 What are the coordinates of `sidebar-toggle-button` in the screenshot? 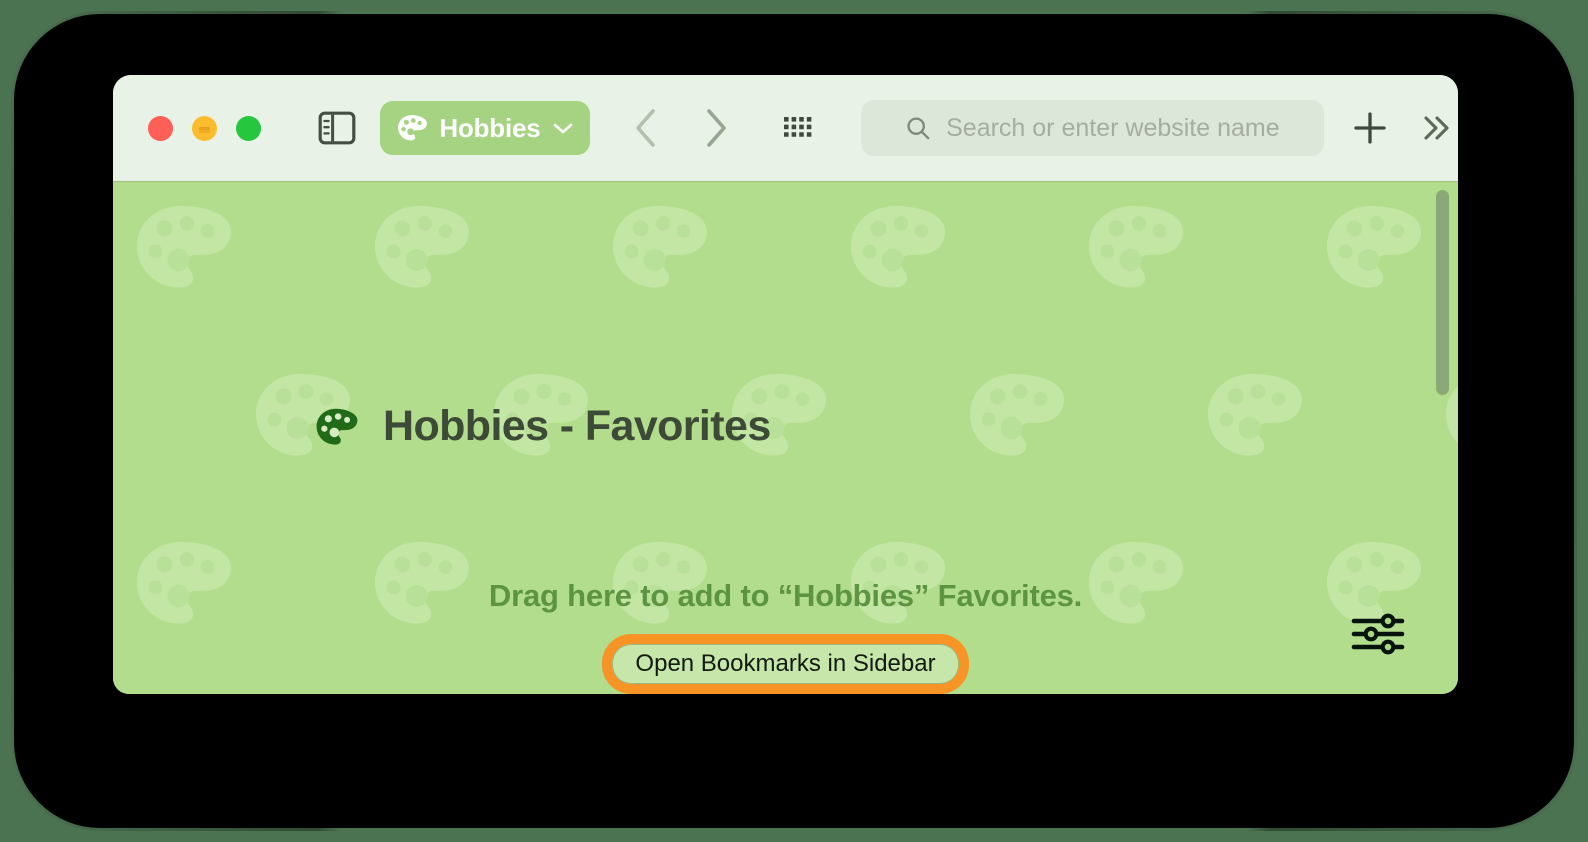 It's located at (337, 128).